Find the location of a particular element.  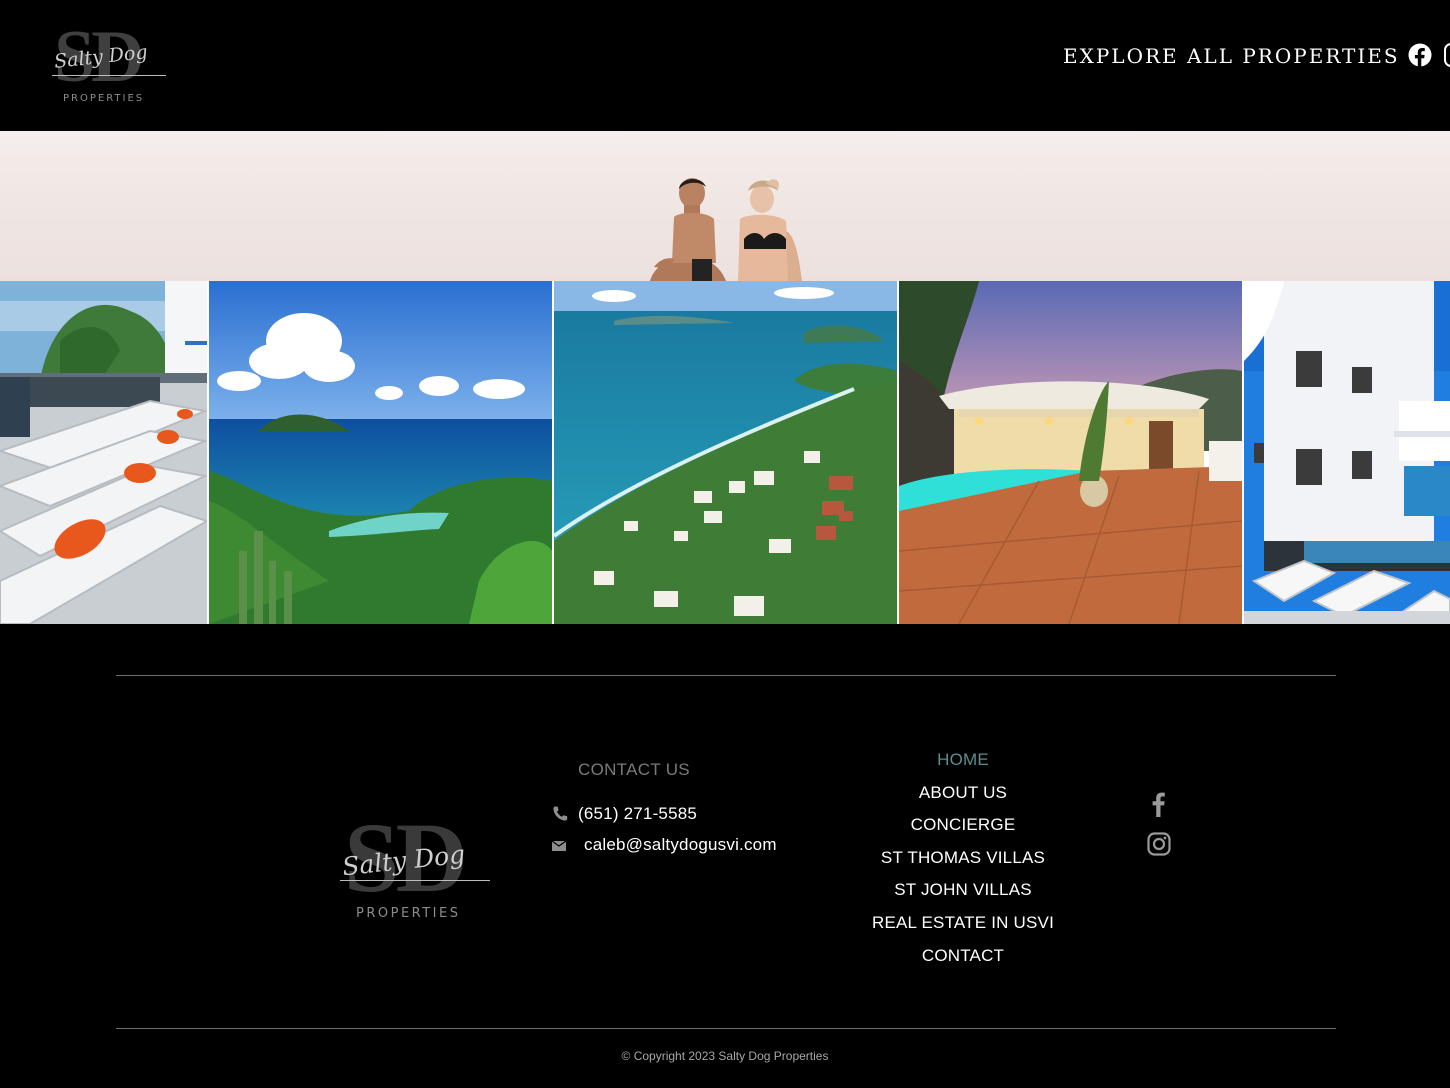

logo-swash is located at coordinates (109, 75).